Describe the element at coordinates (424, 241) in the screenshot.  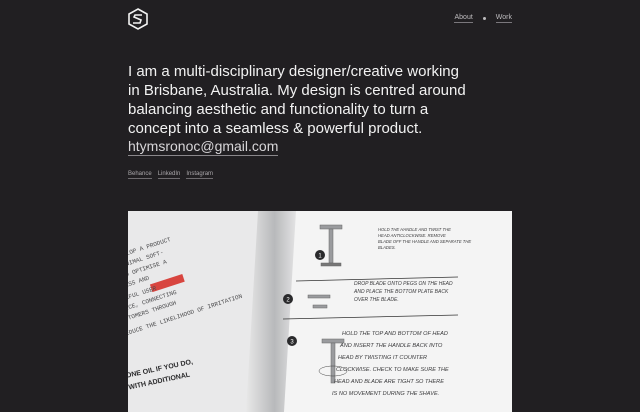
I see `right-text-line: BLADE OFF THE HANDLE AND SEPARATE THE` at that location.